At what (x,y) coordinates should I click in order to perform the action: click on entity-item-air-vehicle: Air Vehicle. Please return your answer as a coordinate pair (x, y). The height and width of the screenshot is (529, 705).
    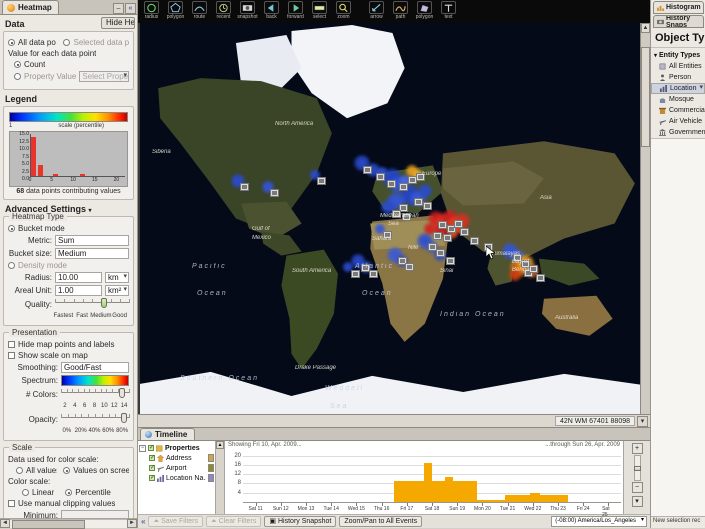
    Looking at the image, I should click on (678, 121).